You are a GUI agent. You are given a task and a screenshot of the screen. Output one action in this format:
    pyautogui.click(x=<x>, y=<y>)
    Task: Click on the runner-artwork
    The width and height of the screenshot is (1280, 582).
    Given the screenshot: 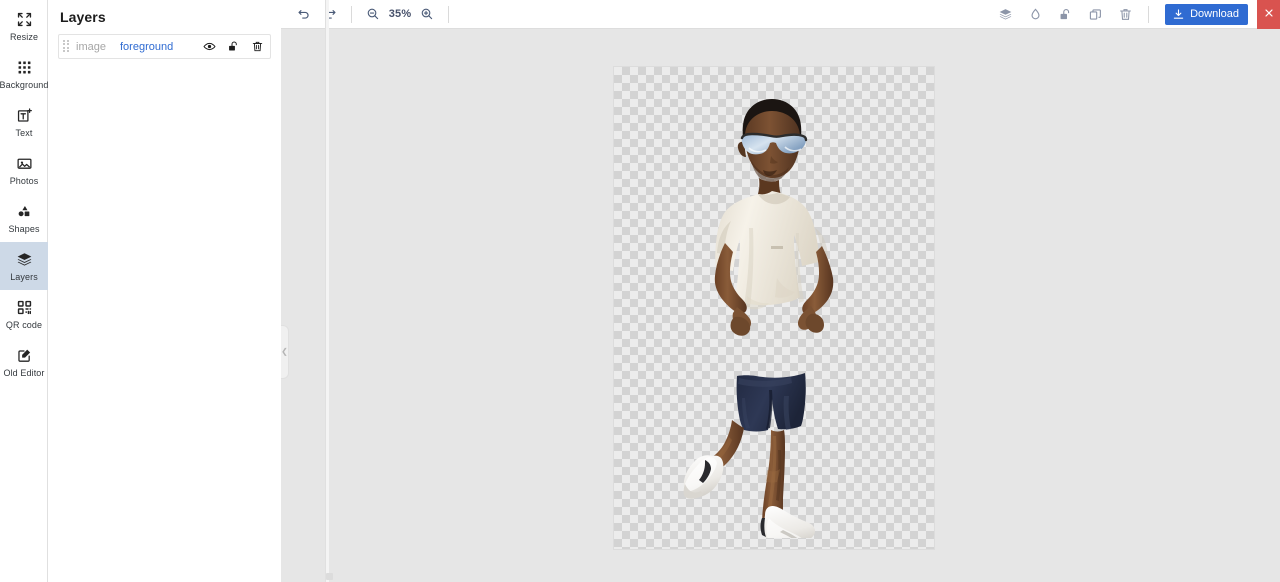 What is the action you would take?
    pyautogui.click(x=774, y=308)
    